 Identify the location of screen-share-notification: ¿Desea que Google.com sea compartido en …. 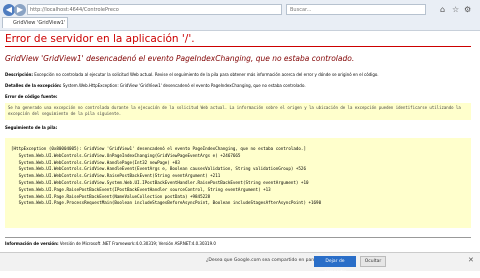
(240, 263).